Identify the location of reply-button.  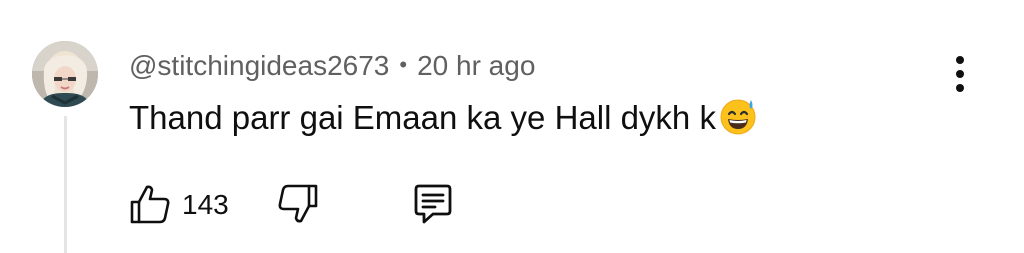
(434, 204).